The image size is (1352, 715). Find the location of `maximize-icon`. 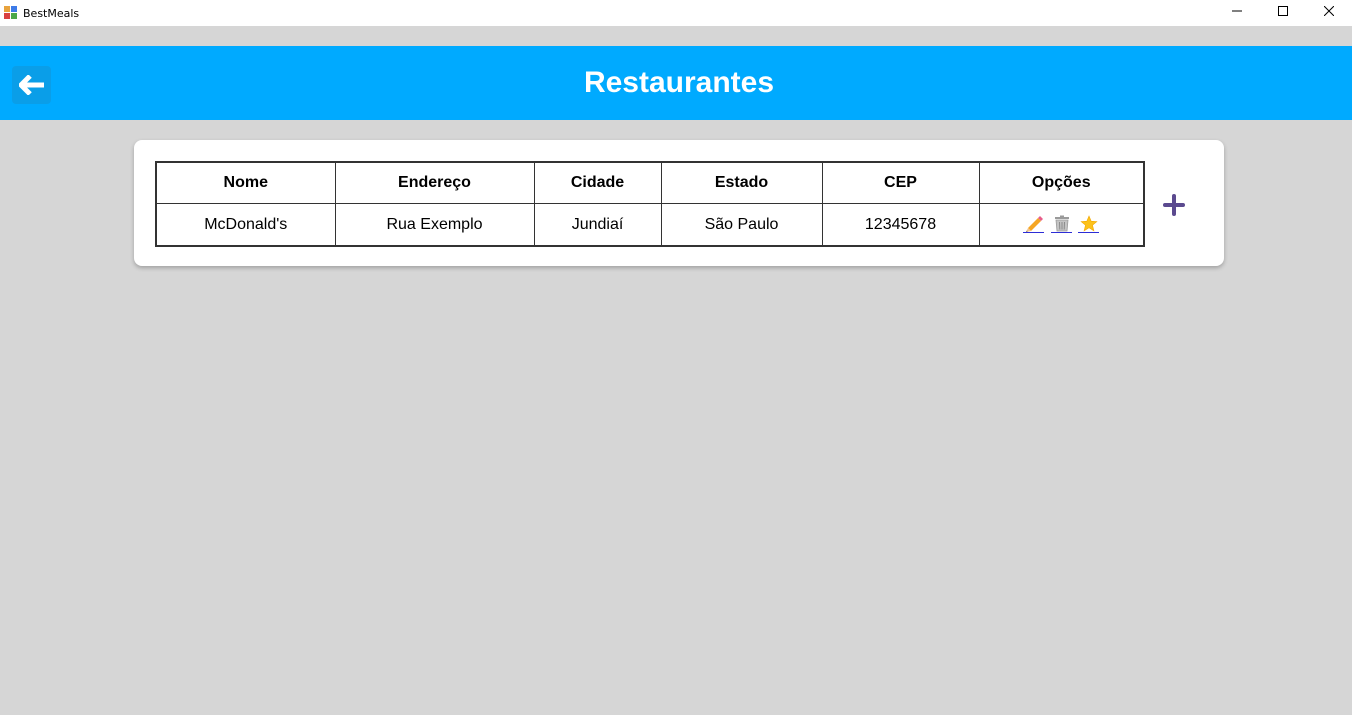

maximize-icon is located at coordinates (1283, 11).